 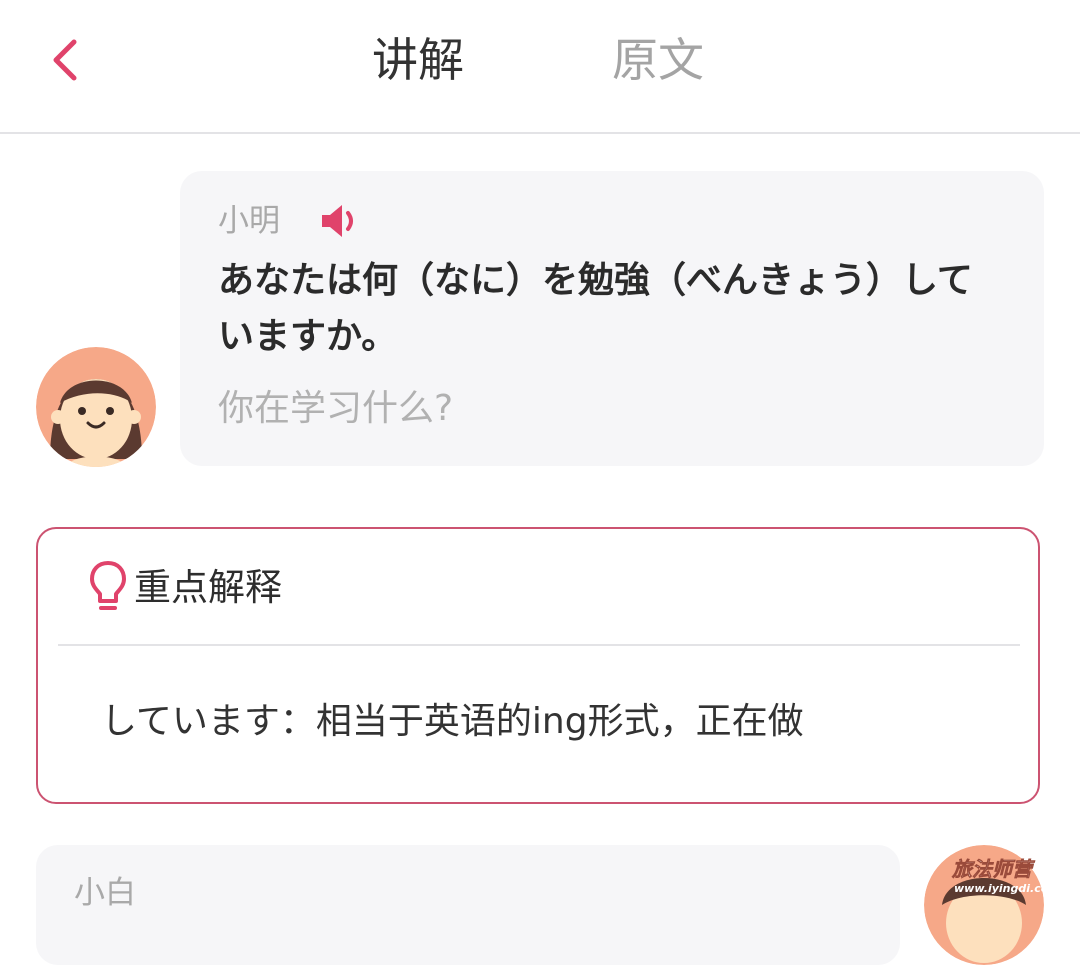 I want to click on watermark-url: www.iyingdi.com, so click(x=1006, y=888).